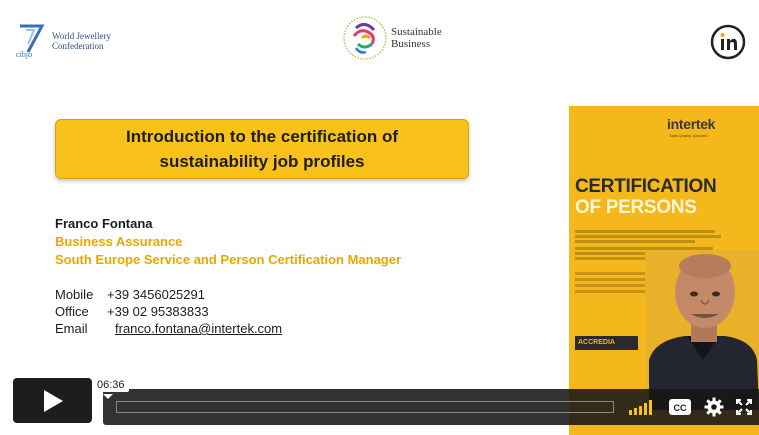 The height and width of the screenshot is (435, 759). What do you see at coordinates (744, 407) in the screenshot?
I see `fullscreen-icon` at bounding box center [744, 407].